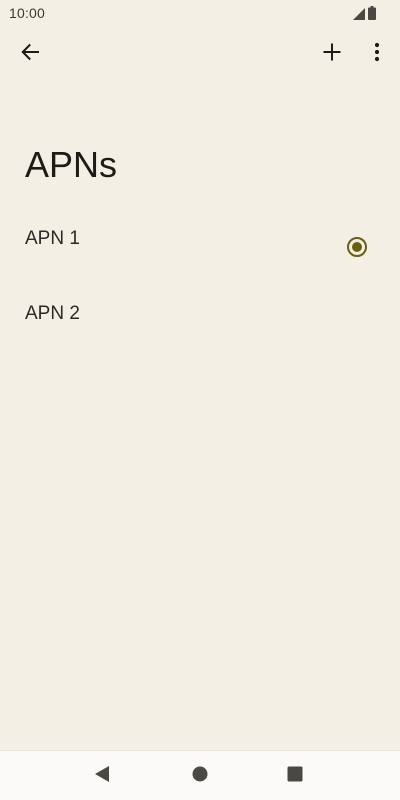 Image resolution: width=400 pixels, height=800 pixels. I want to click on nav-home-button, so click(200, 776).